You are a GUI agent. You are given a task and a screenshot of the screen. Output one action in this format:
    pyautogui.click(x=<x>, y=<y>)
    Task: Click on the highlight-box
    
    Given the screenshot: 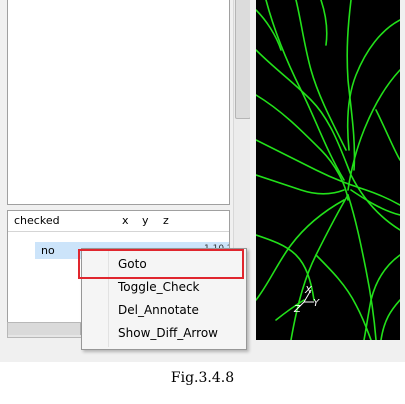 What is the action you would take?
    pyautogui.click(x=161, y=264)
    